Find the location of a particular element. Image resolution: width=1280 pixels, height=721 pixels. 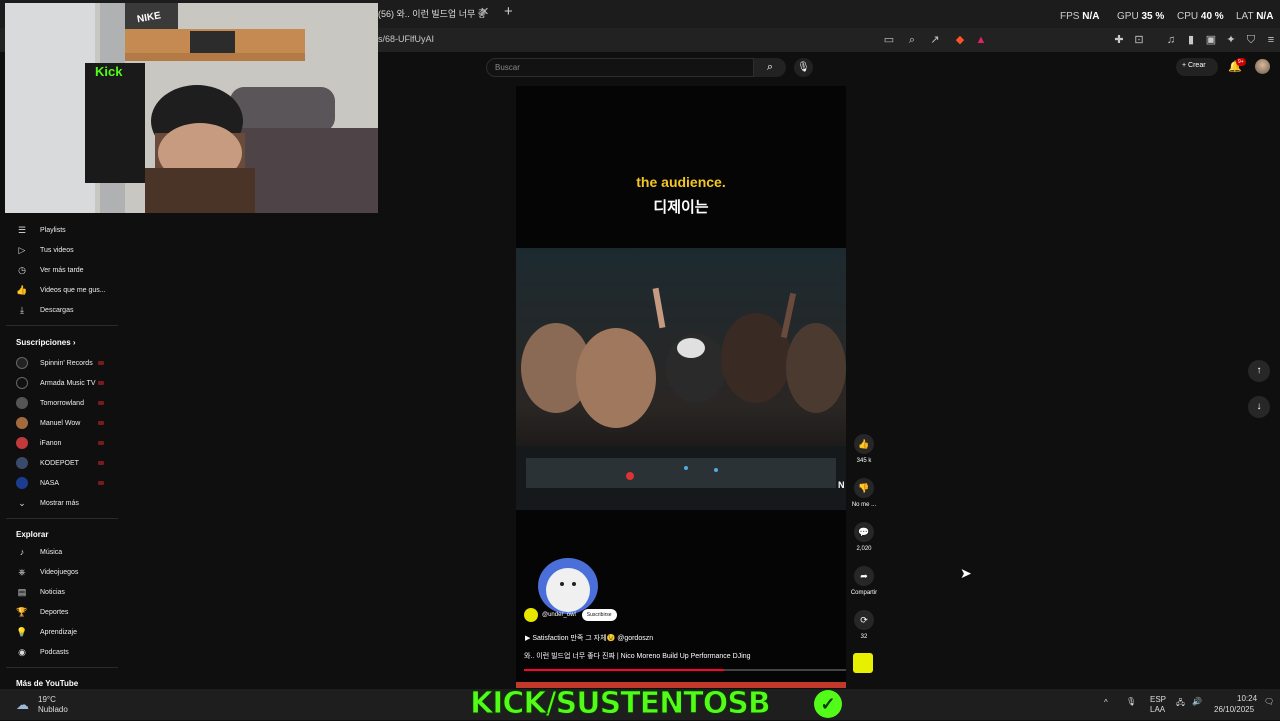

trophy-icon: 🏆 is located at coordinates (22, 612).